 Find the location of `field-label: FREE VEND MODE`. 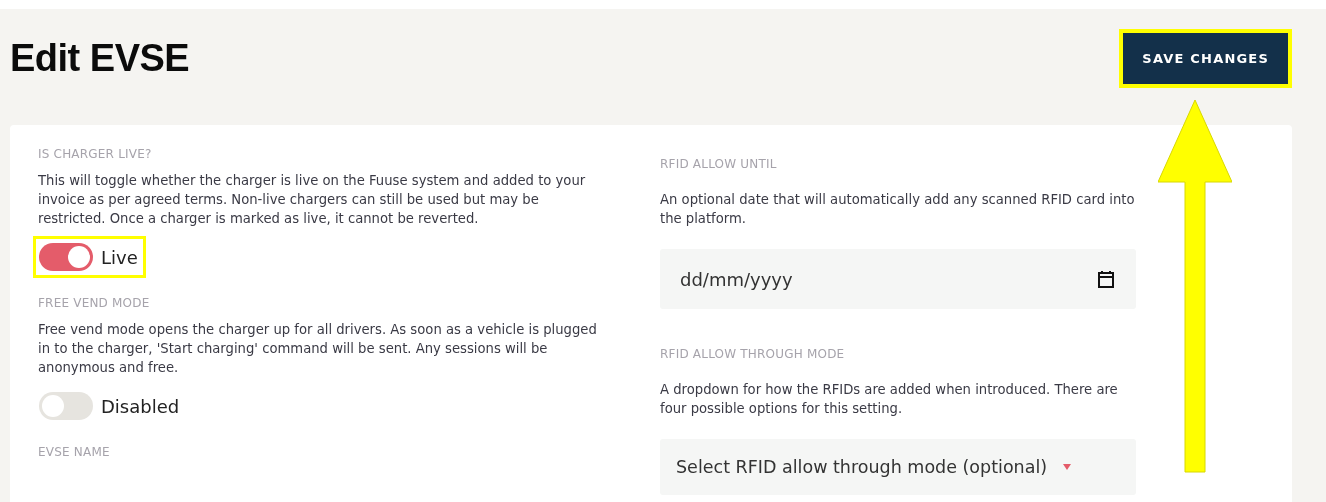

field-label: FREE VEND MODE is located at coordinates (94, 303).